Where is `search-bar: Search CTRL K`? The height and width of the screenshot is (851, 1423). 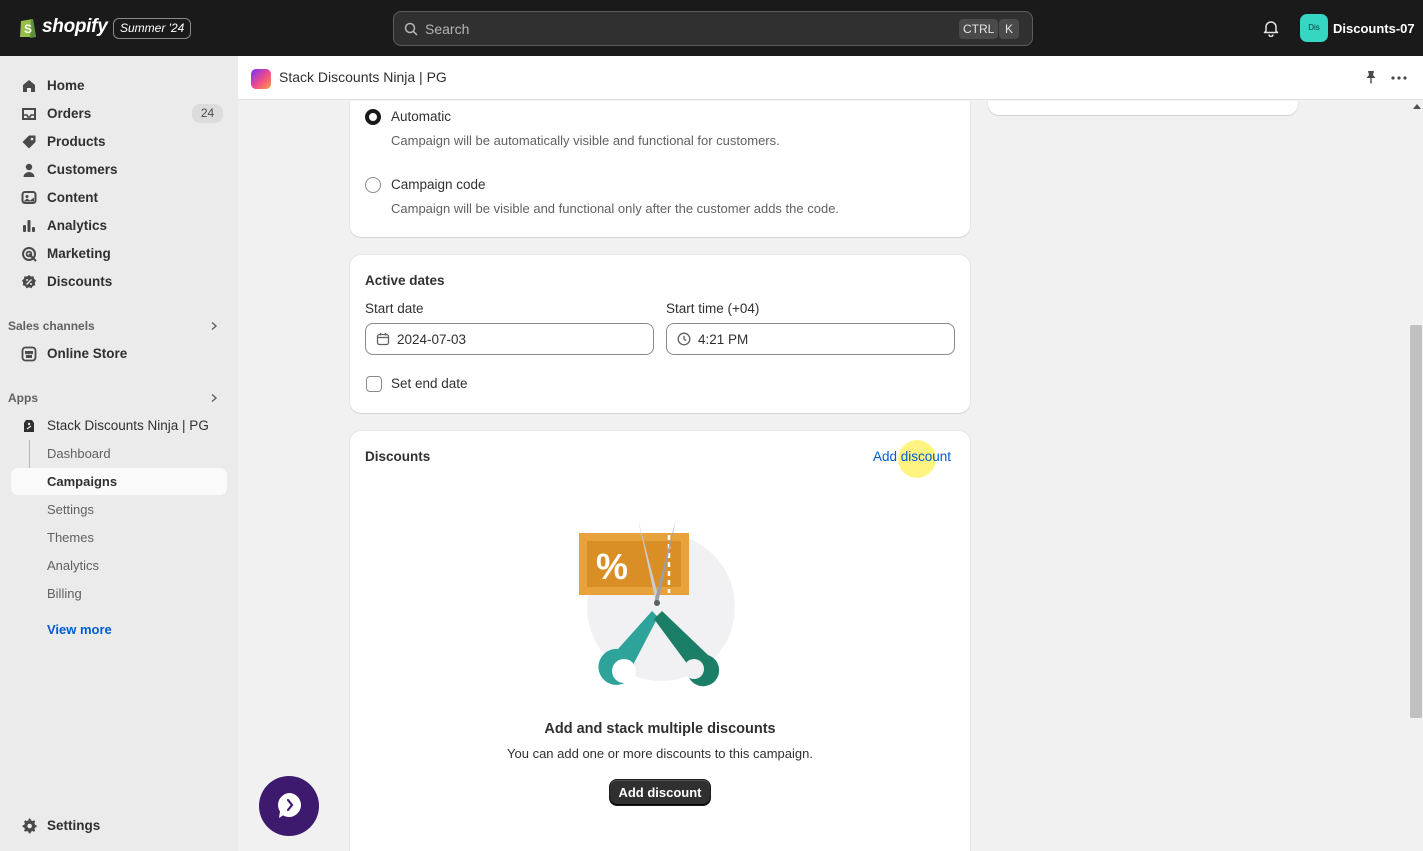
search-bar: Search CTRL K is located at coordinates (713, 28).